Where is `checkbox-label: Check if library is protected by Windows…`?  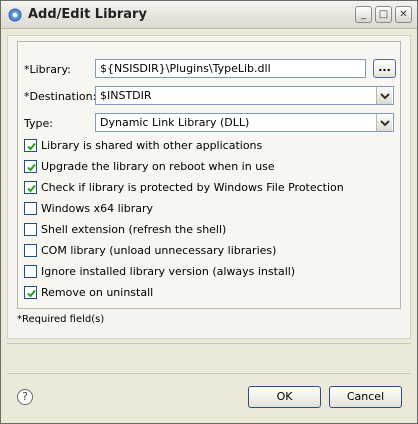
checkbox-label: Check if library is protected by Windows… is located at coordinates (192, 187).